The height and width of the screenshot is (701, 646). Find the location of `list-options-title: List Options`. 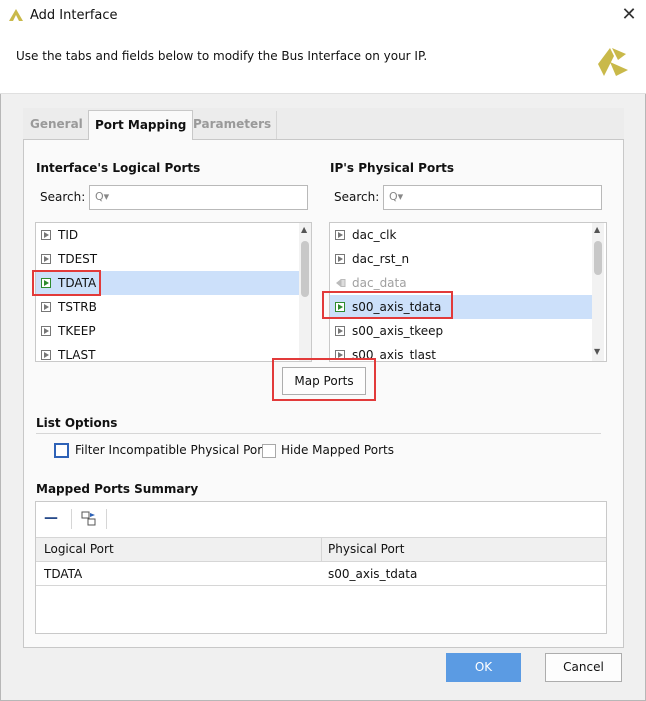

list-options-title: List Options is located at coordinates (77, 423).